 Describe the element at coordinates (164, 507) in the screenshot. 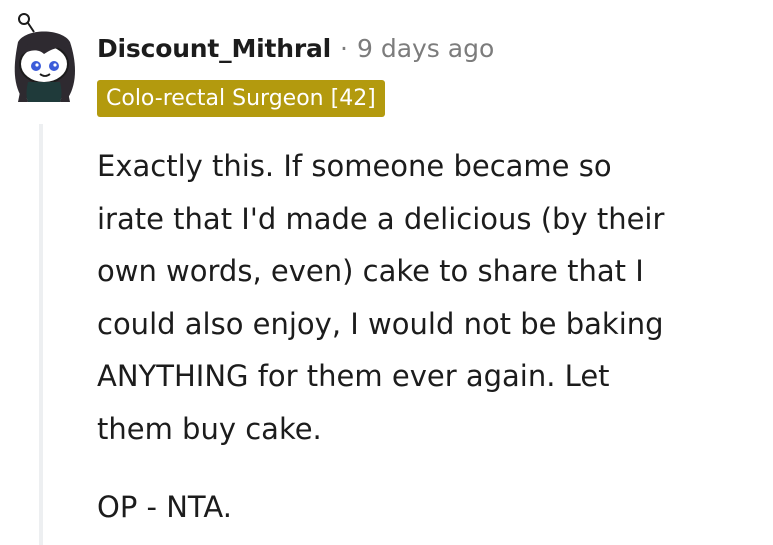

I see `comment-paragraph: OP - NTA.` at that location.